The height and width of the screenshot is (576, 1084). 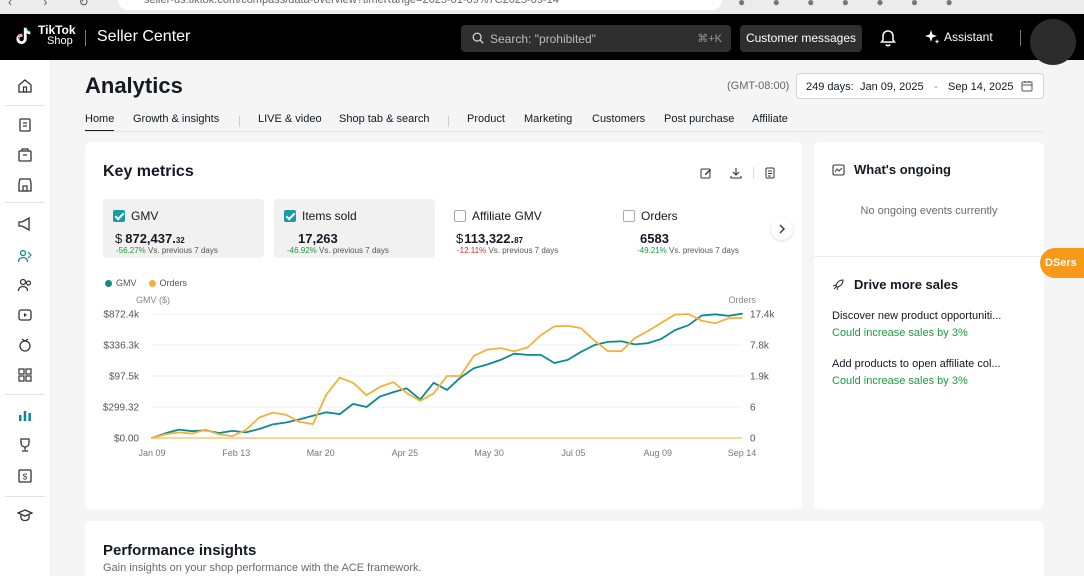 I want to click on legend-item-gmv: GMV, so click(x=121, y=283).